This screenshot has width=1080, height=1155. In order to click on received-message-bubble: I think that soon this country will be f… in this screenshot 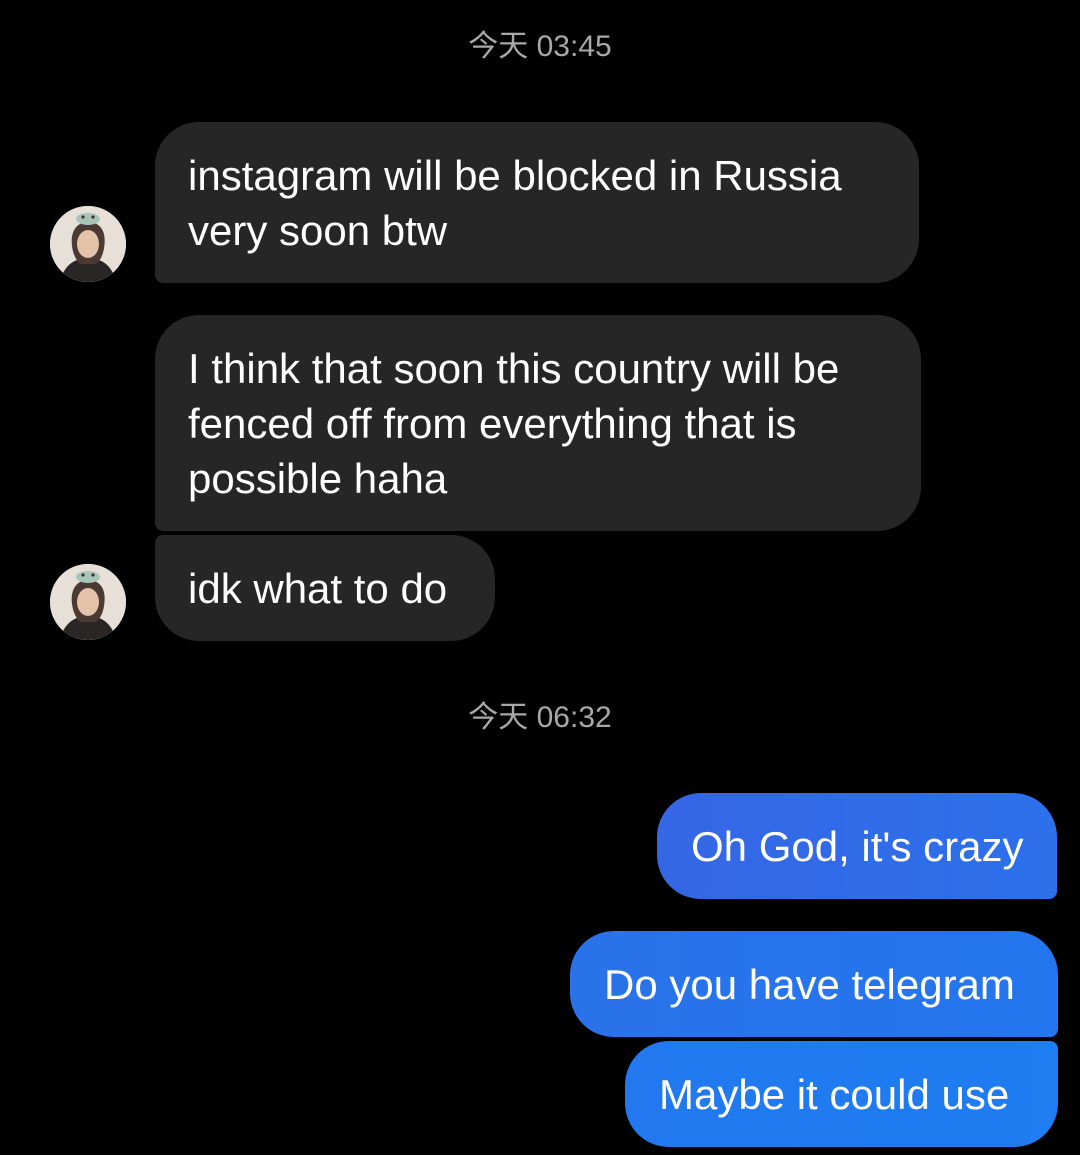, I will do `click(538, 423)`.